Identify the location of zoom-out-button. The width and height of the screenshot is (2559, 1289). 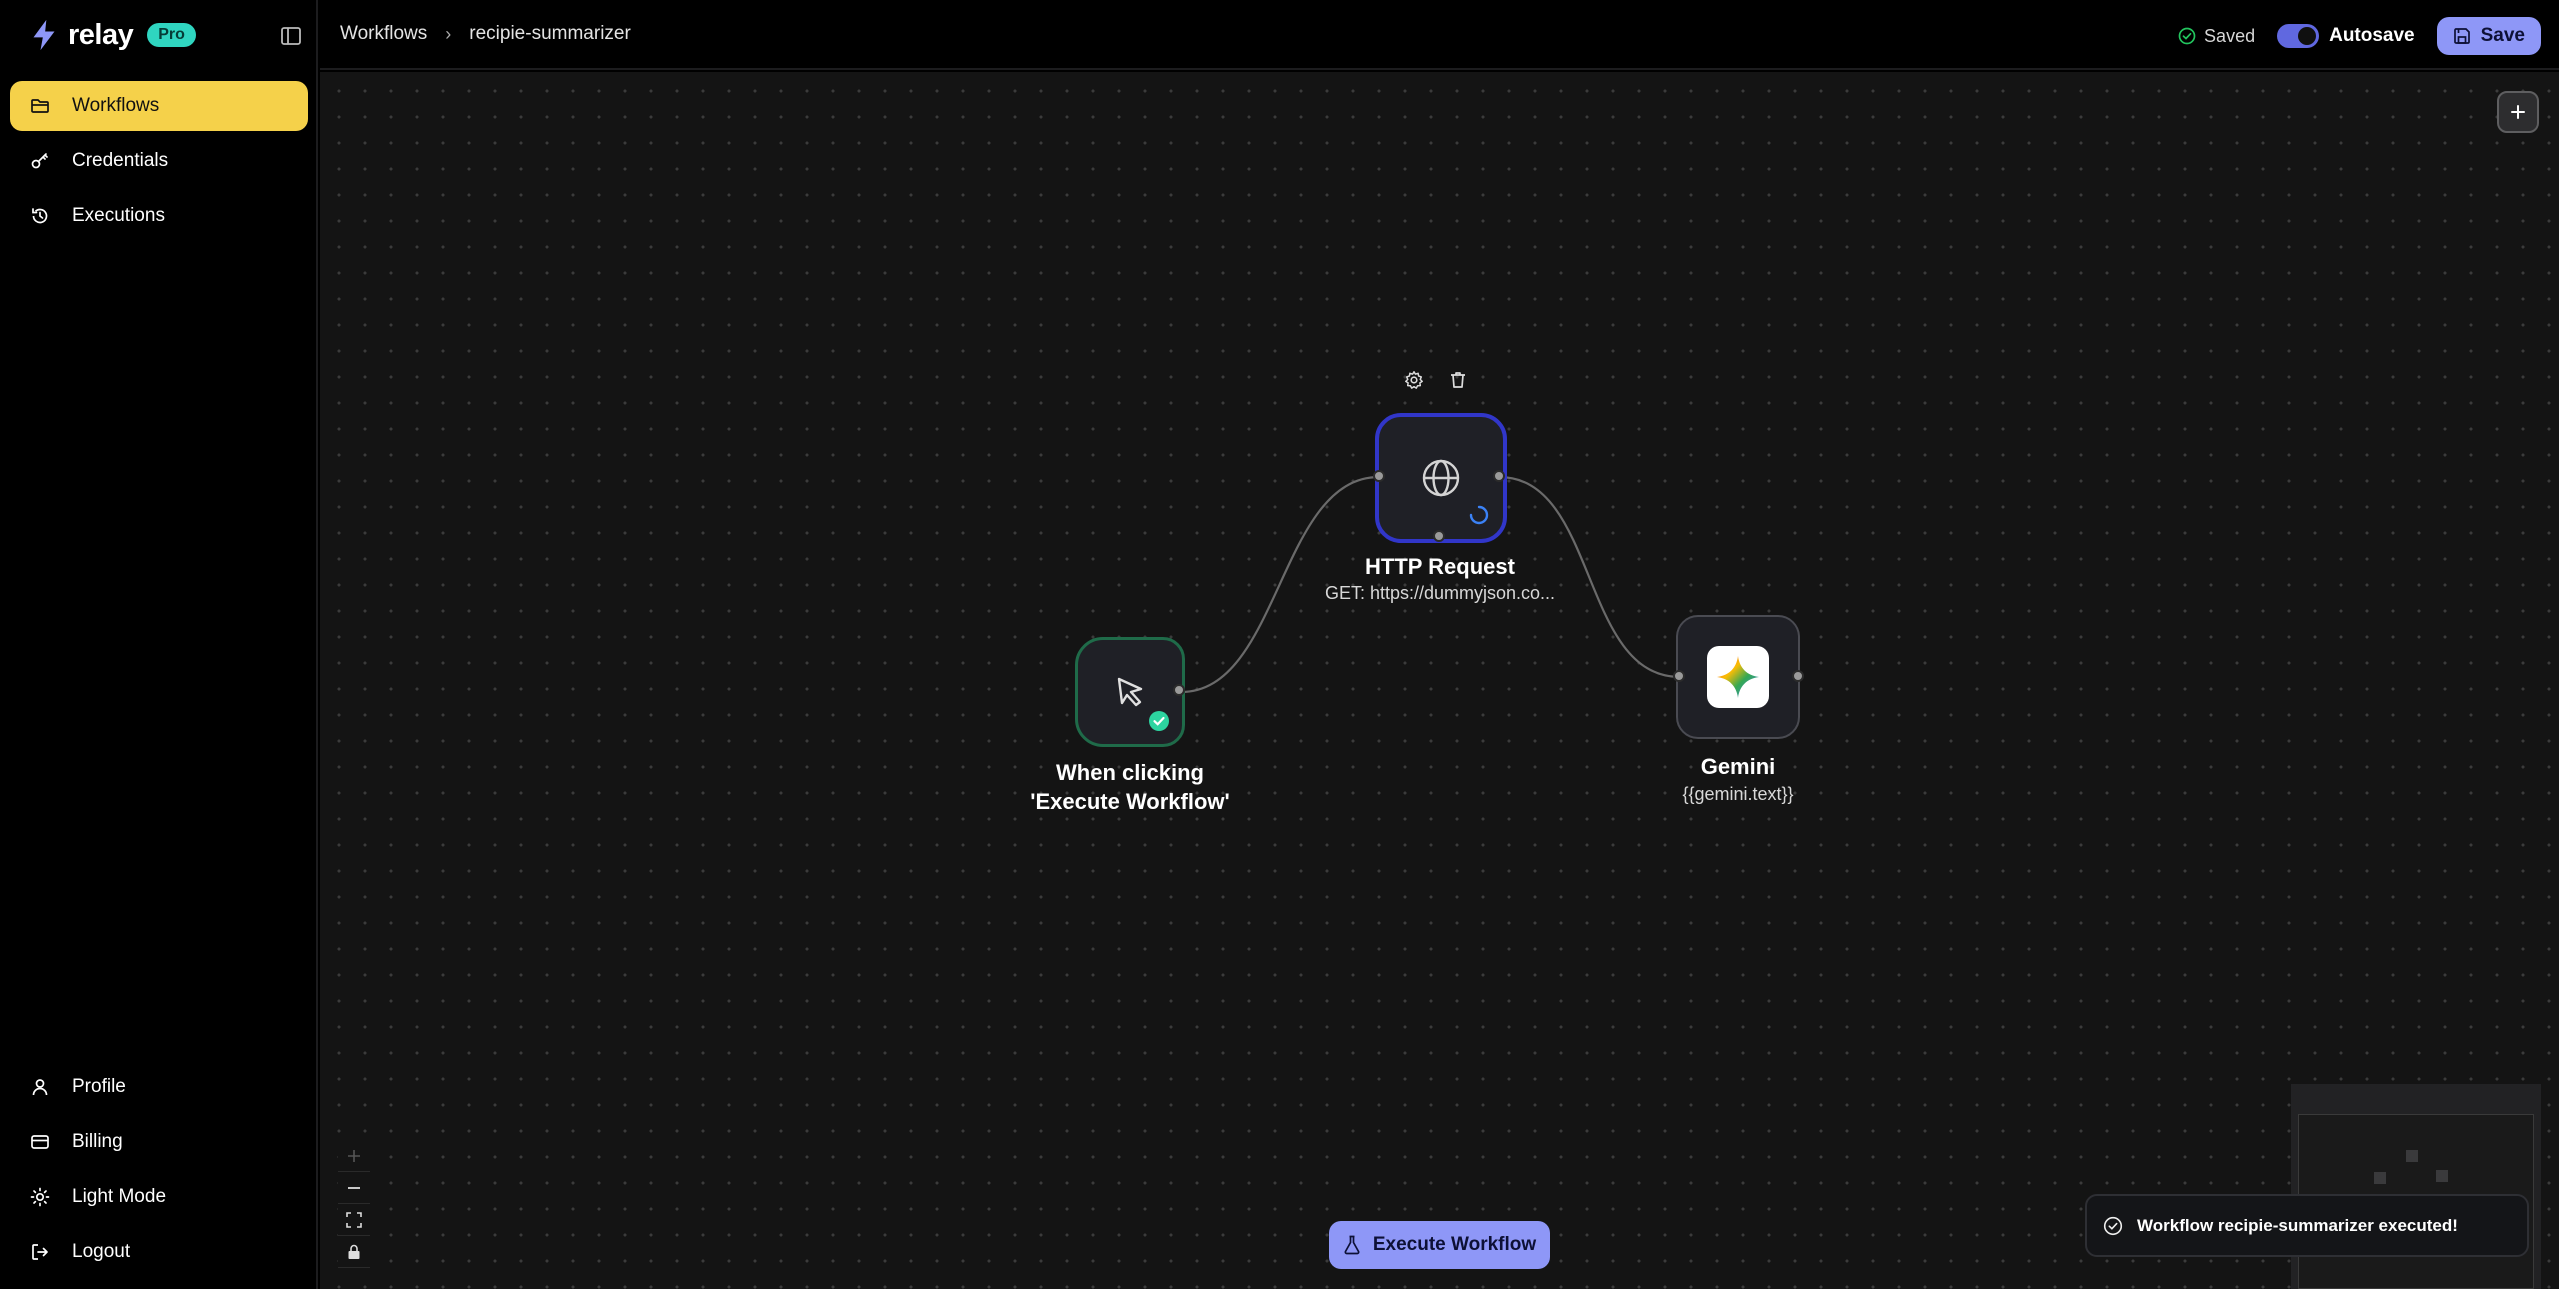
(354, 1188).